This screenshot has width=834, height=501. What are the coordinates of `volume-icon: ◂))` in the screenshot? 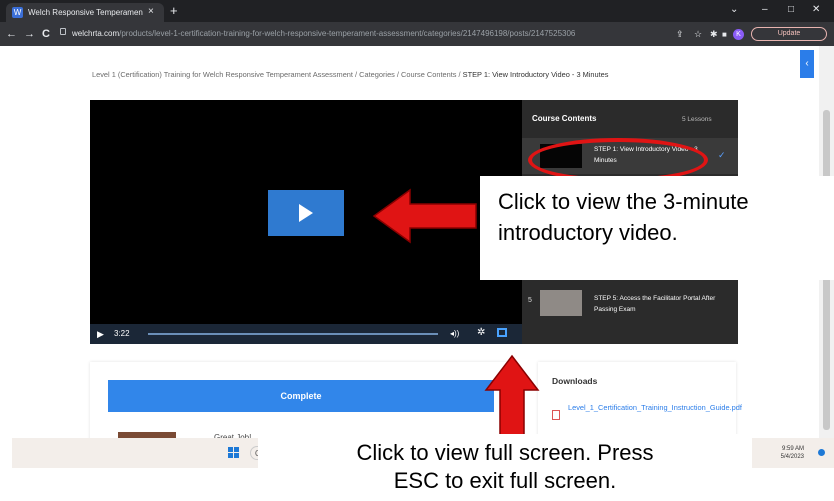 It's located at (454, 334).